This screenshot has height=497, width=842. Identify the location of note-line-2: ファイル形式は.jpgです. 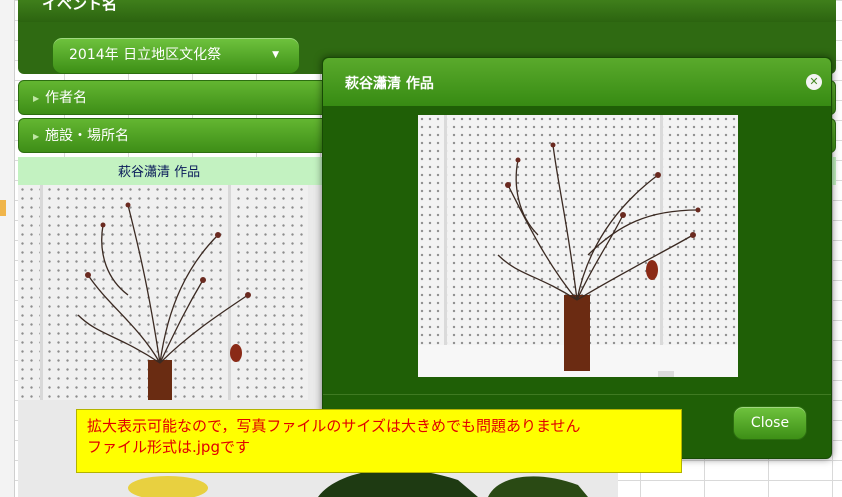
(168, 447).